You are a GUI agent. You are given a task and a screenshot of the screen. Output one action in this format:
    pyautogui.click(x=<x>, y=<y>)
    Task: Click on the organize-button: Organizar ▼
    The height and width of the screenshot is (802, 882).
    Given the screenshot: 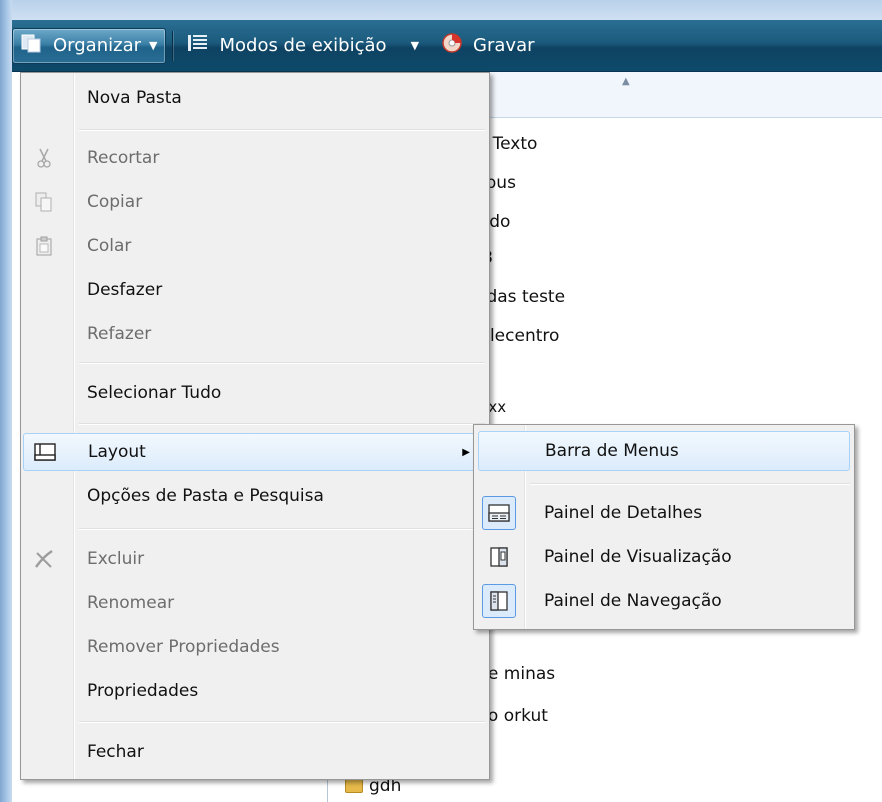 What is the action you would take?
    pyautogui.click(x=89, y=45)
    